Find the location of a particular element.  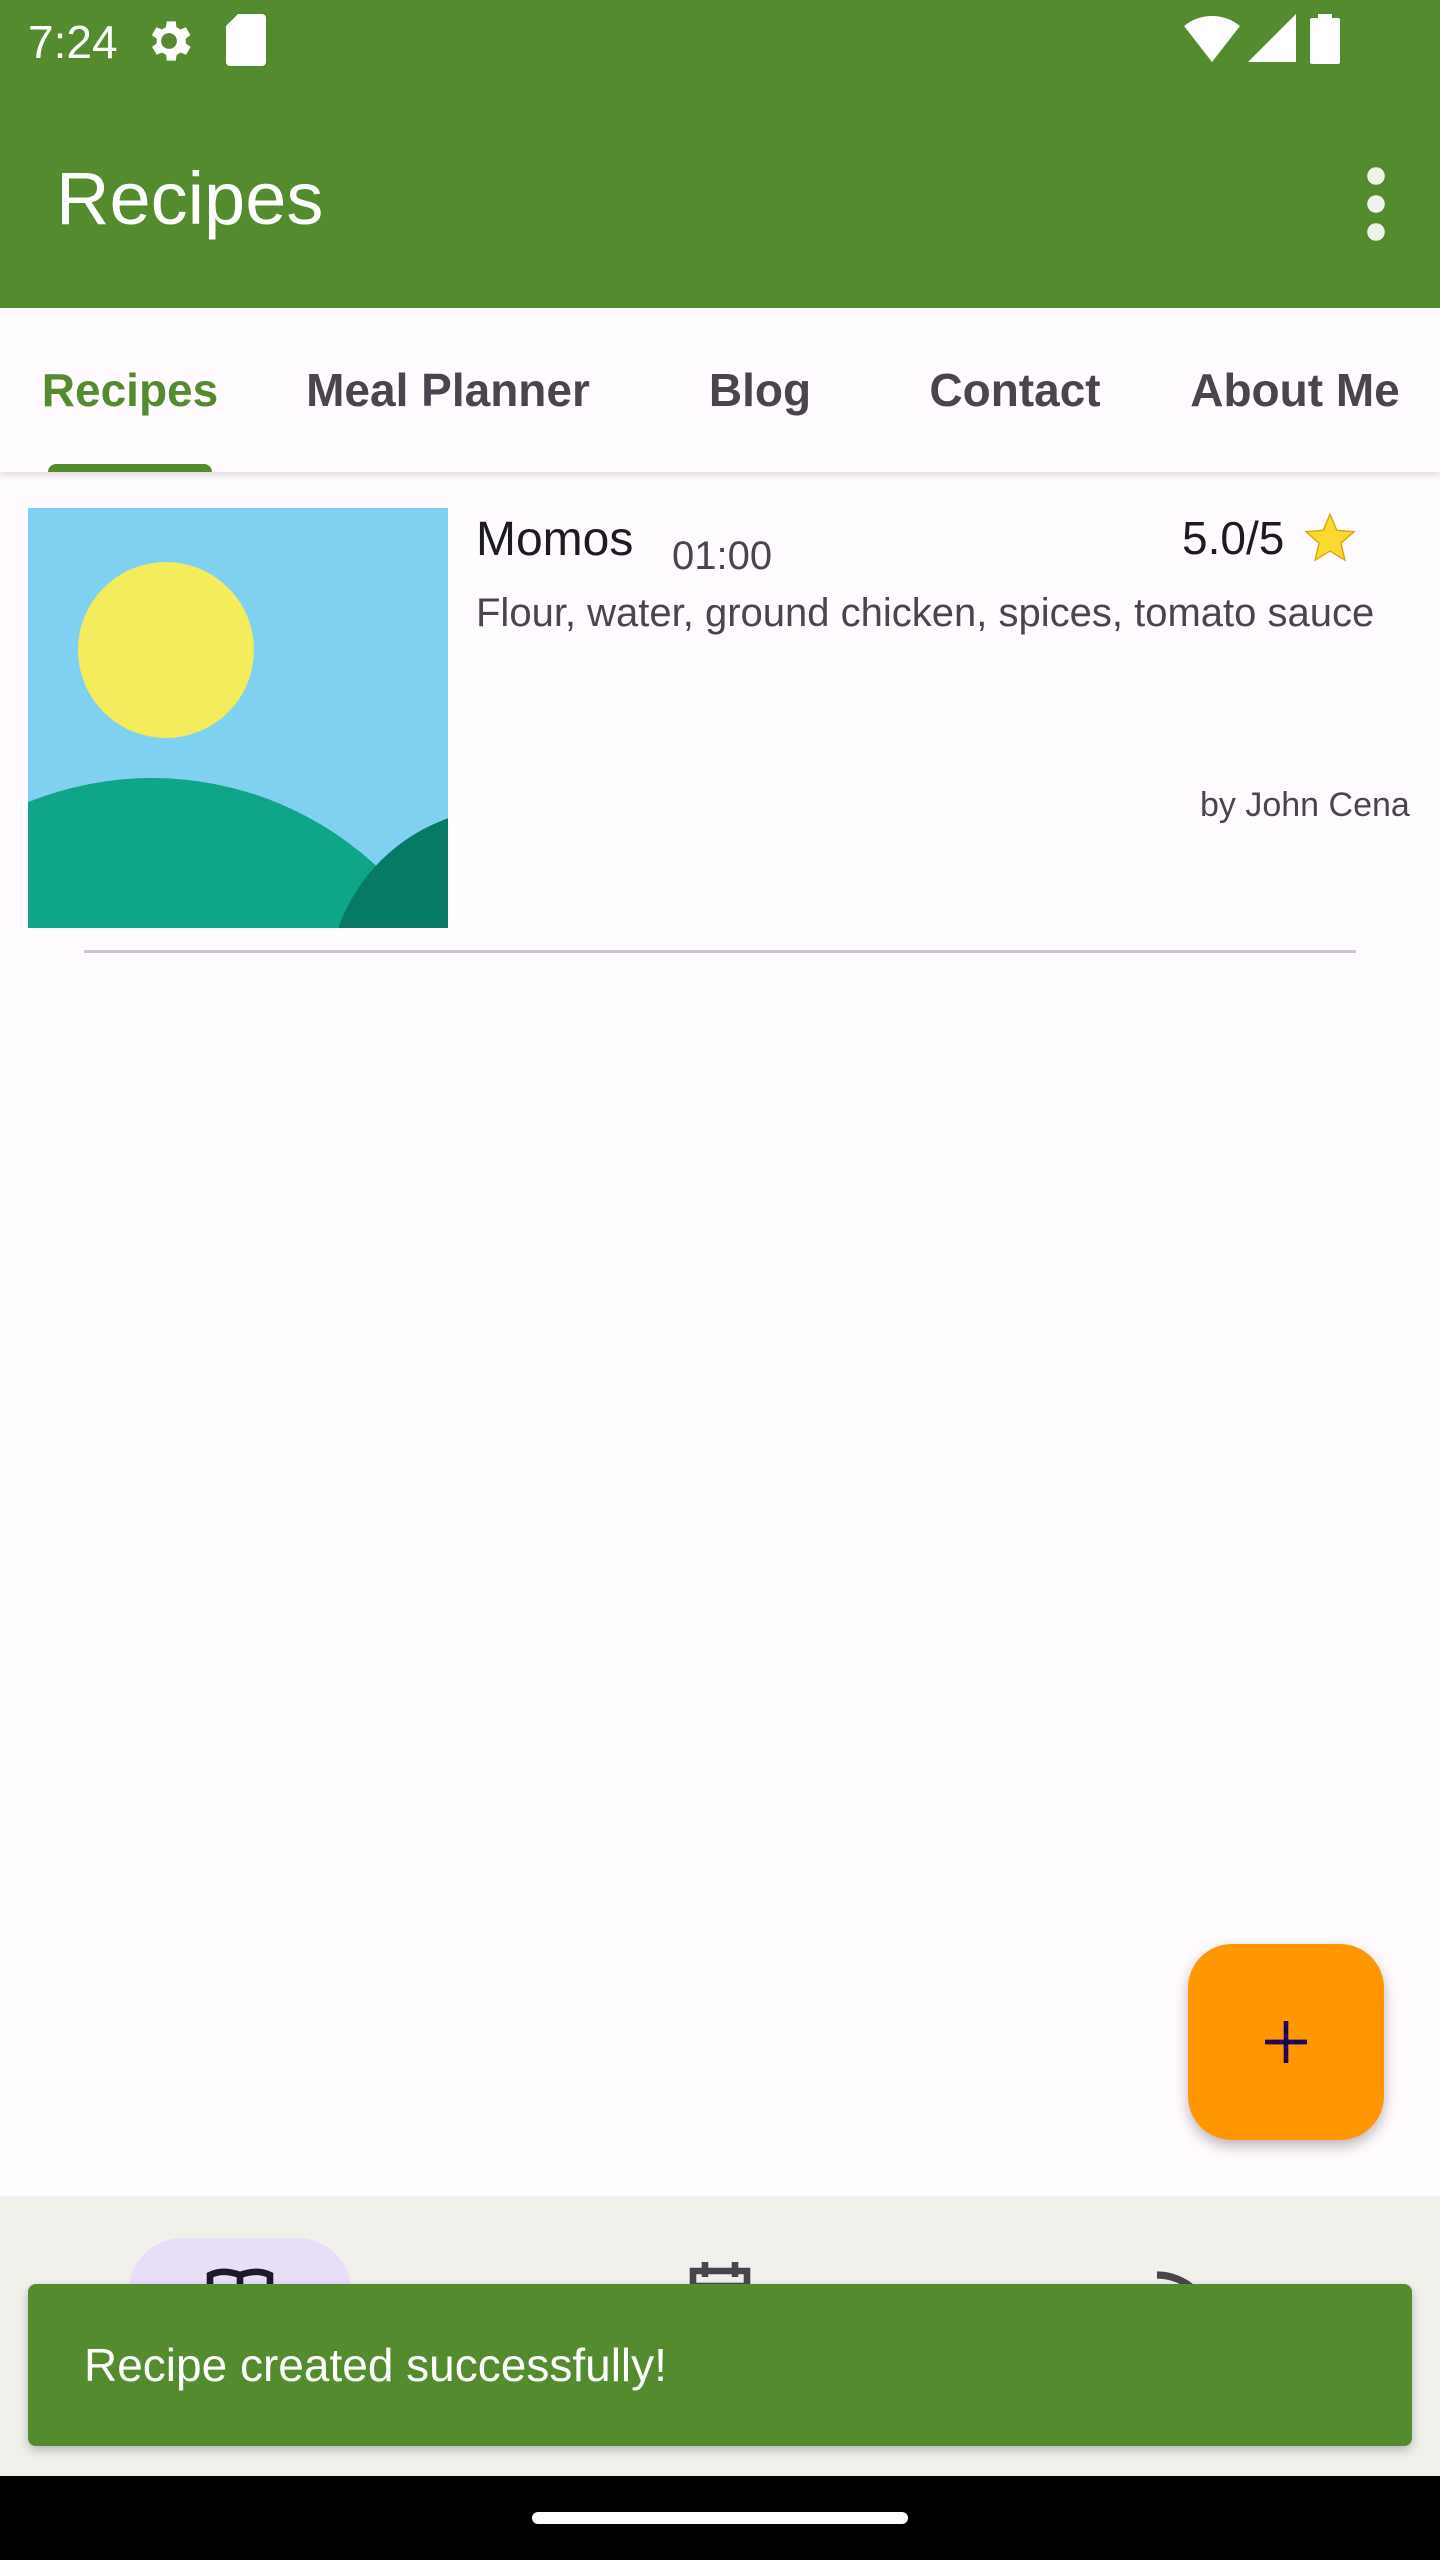

system-navigation-bar is located at coordinates (720, 2518).